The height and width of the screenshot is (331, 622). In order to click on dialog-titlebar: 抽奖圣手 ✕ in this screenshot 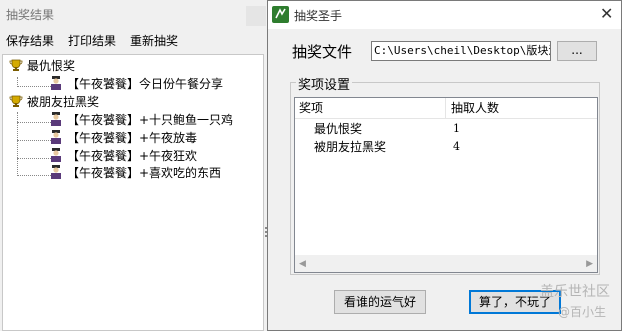, I will do `click(444, 15)`.